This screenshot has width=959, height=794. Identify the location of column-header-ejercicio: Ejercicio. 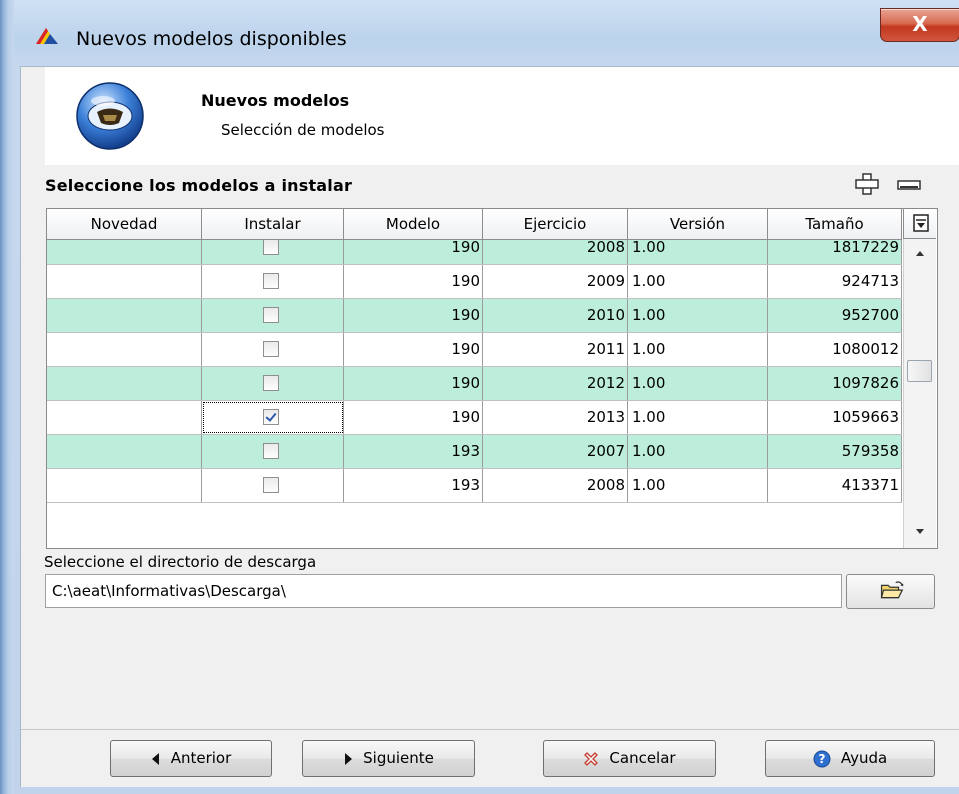
(555, 224).